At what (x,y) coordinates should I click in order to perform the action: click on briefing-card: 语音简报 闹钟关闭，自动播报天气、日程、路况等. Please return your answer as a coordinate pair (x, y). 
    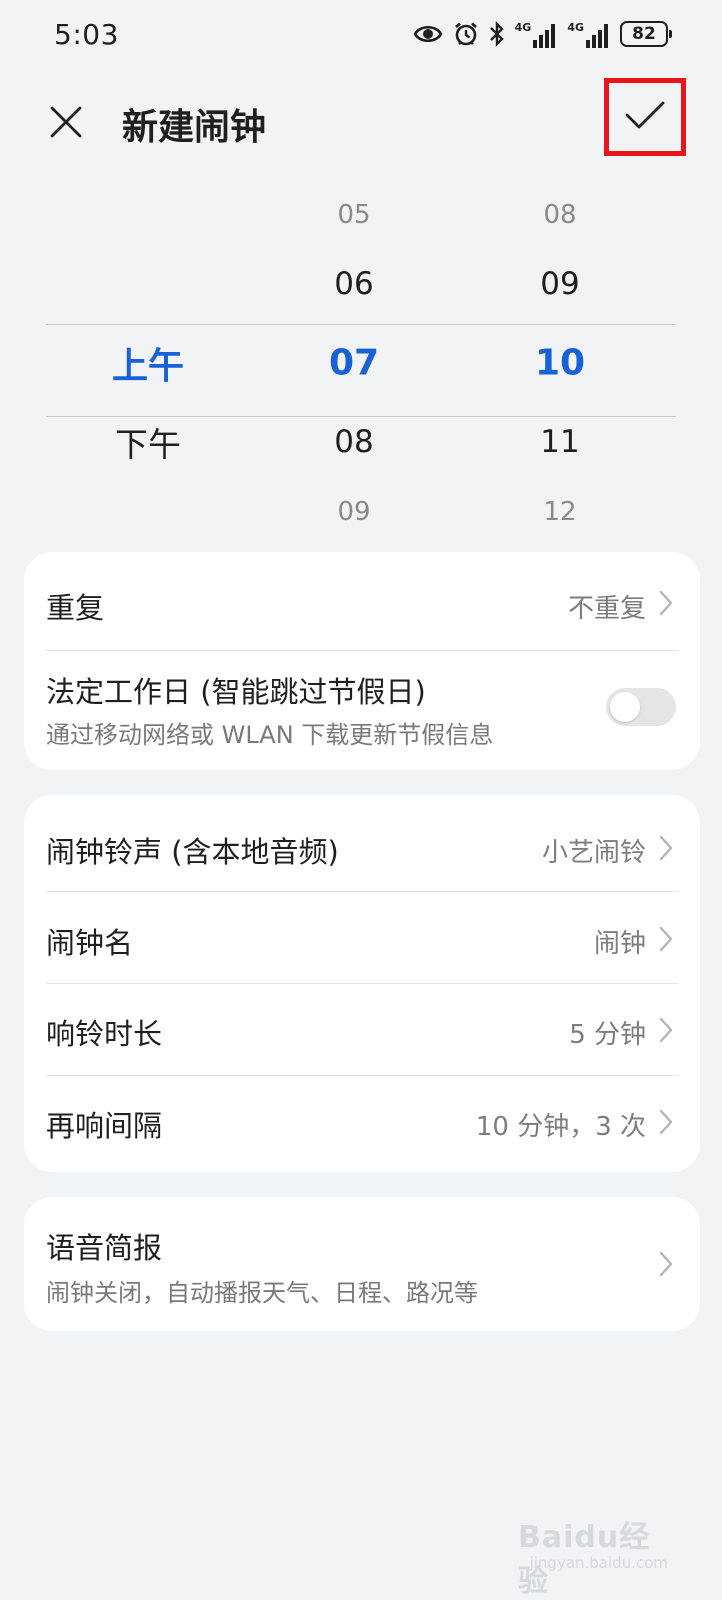
    Looking at the image, I should click on (362, 1264).